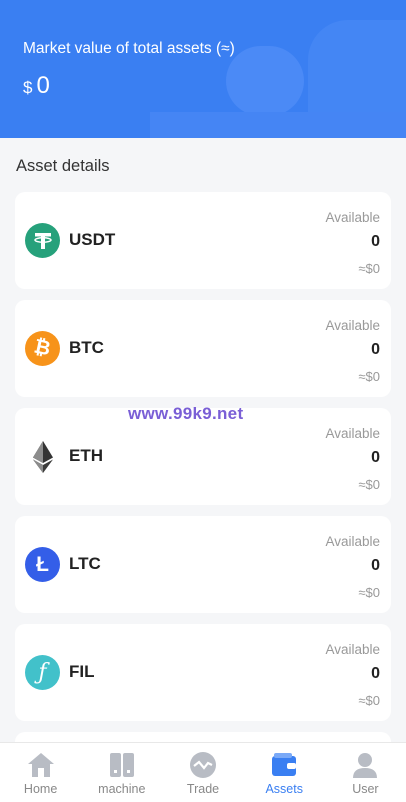  I want to click on asset-card-usdt: USDT Available 0 ≈$0, so click(203, 240).